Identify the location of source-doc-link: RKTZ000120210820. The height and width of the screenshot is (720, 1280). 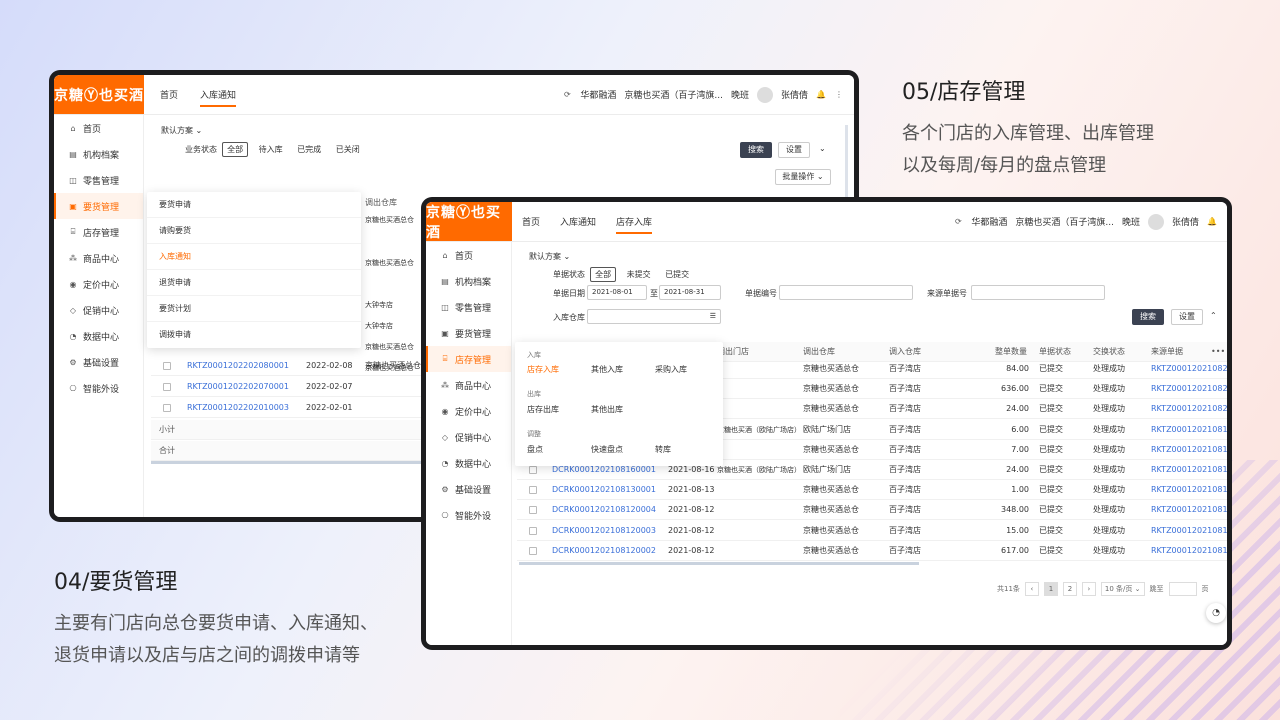
(1189, 408).